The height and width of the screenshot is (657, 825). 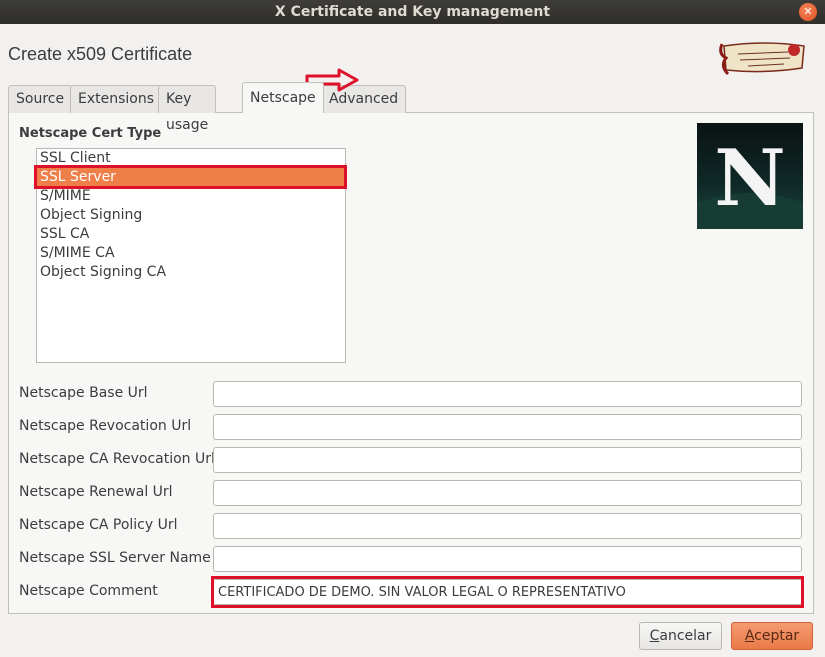 What do you see at coordinates (116, 99) in the screenshot?
I see `tab-extensions: Extensions` at bounding box center [116, 99].